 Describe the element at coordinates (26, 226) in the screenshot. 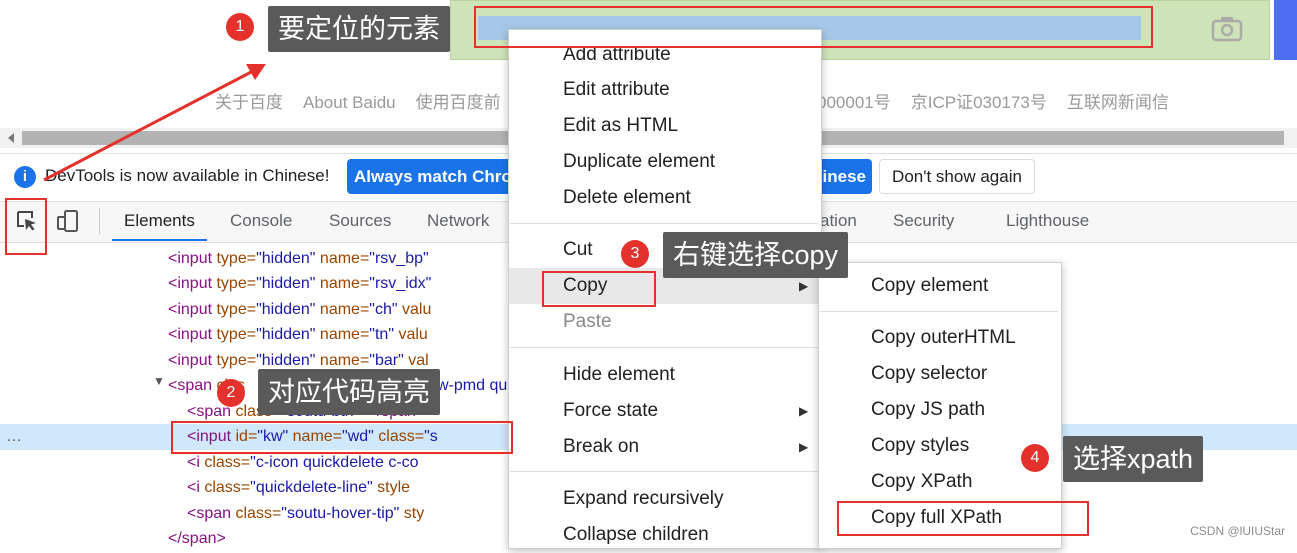

I see `annotation-box-inspect` at that location.